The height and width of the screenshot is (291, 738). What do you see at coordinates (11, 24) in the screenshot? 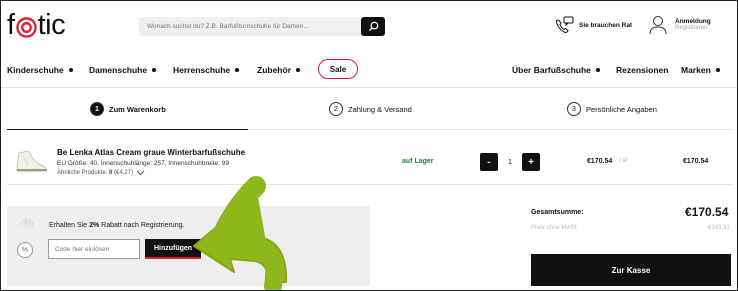
I see `logo-letter-f: f` at bounding box center [11, 24].